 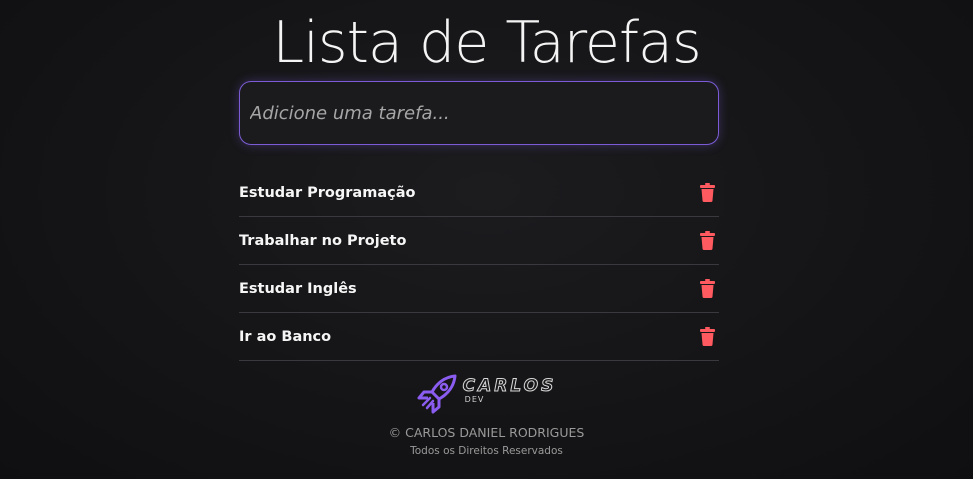 What do you see at coordinates (327, 192) in the screenshot?
I see `task-label: Estudar Programação` at bounding box center [327, 192].